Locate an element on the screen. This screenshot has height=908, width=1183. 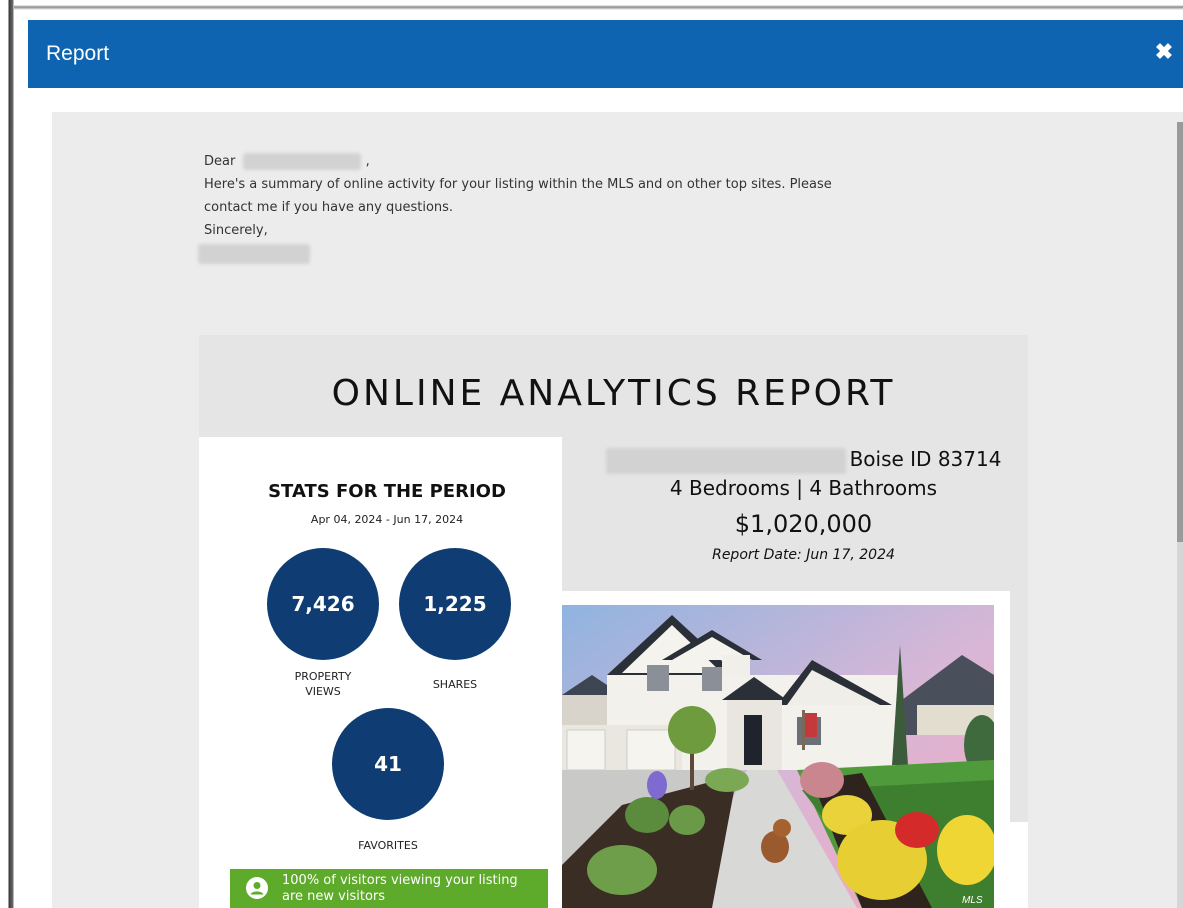
modal-header: Report ✖ is located at coordinates (605, 54).